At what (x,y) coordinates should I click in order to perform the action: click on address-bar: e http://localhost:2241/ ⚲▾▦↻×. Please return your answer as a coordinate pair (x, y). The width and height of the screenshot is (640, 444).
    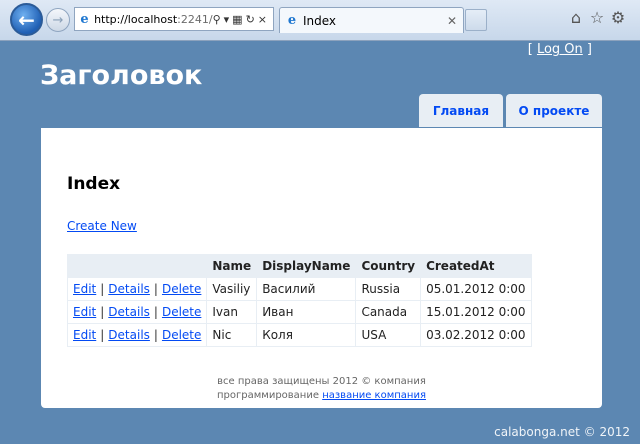
    Looking at the image, I should click on (174, 19).